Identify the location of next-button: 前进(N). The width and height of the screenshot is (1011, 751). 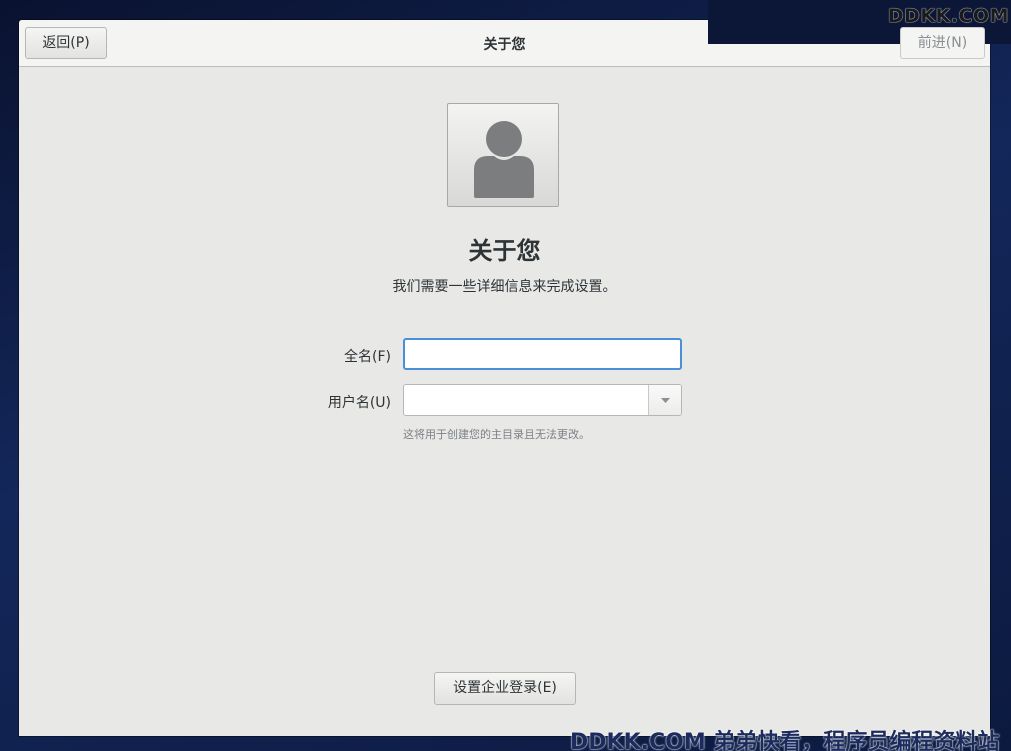
(942, 43).